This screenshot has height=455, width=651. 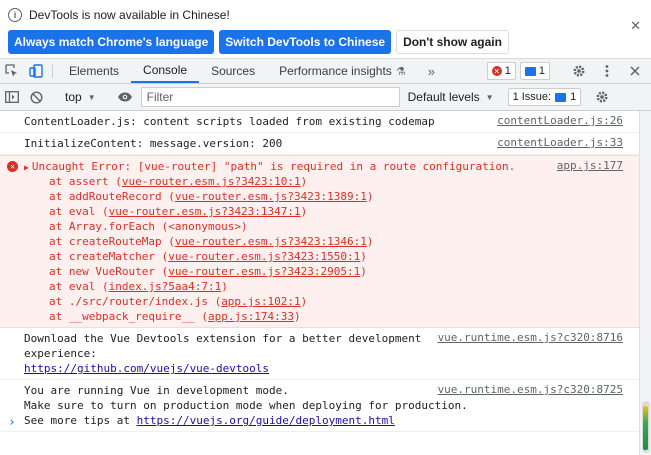 I want to click on close-devtools-icon, so click(x=635, y=71).